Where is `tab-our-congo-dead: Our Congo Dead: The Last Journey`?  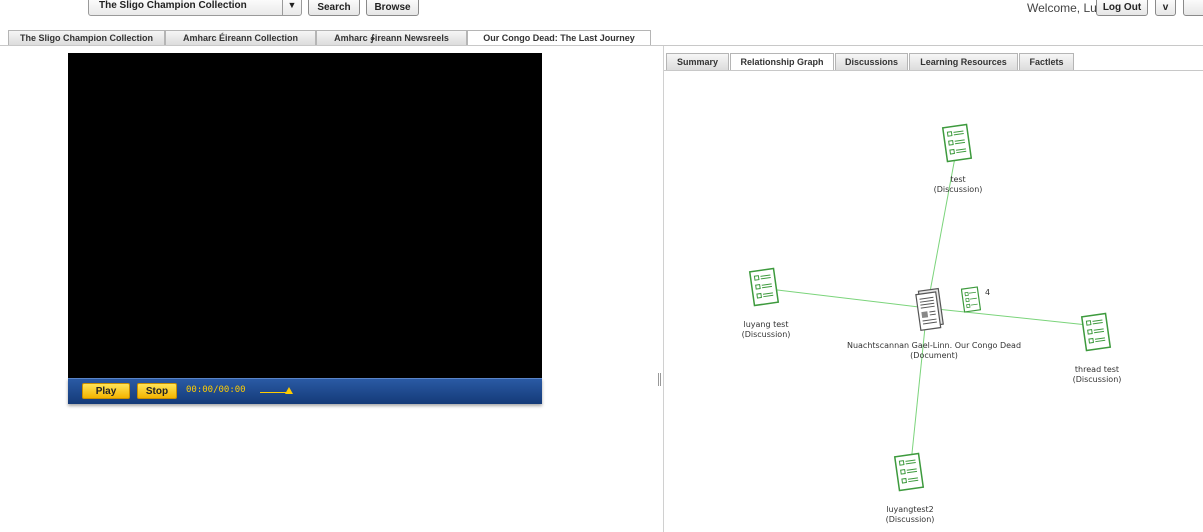
tab-our-congo-dead: Our Congo Dead: The Last Journey is located at coordinates (559, 38).